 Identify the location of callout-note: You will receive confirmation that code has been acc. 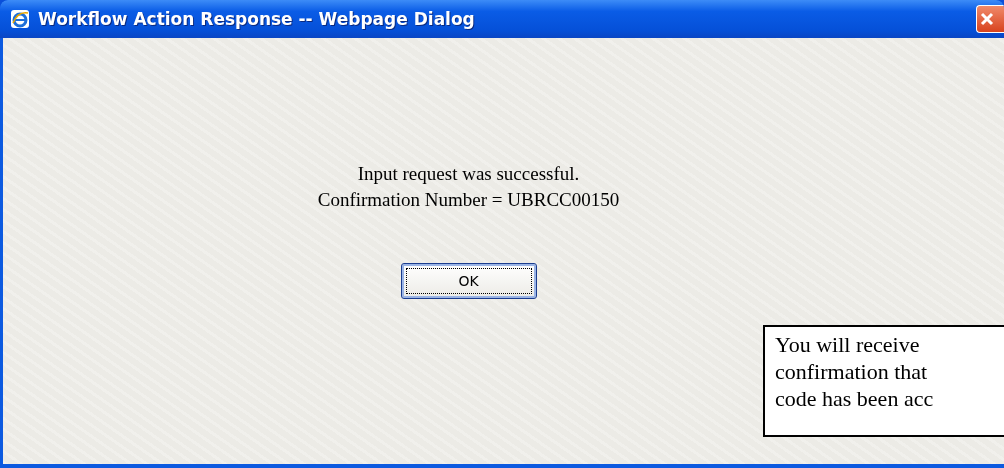
(883, 381).